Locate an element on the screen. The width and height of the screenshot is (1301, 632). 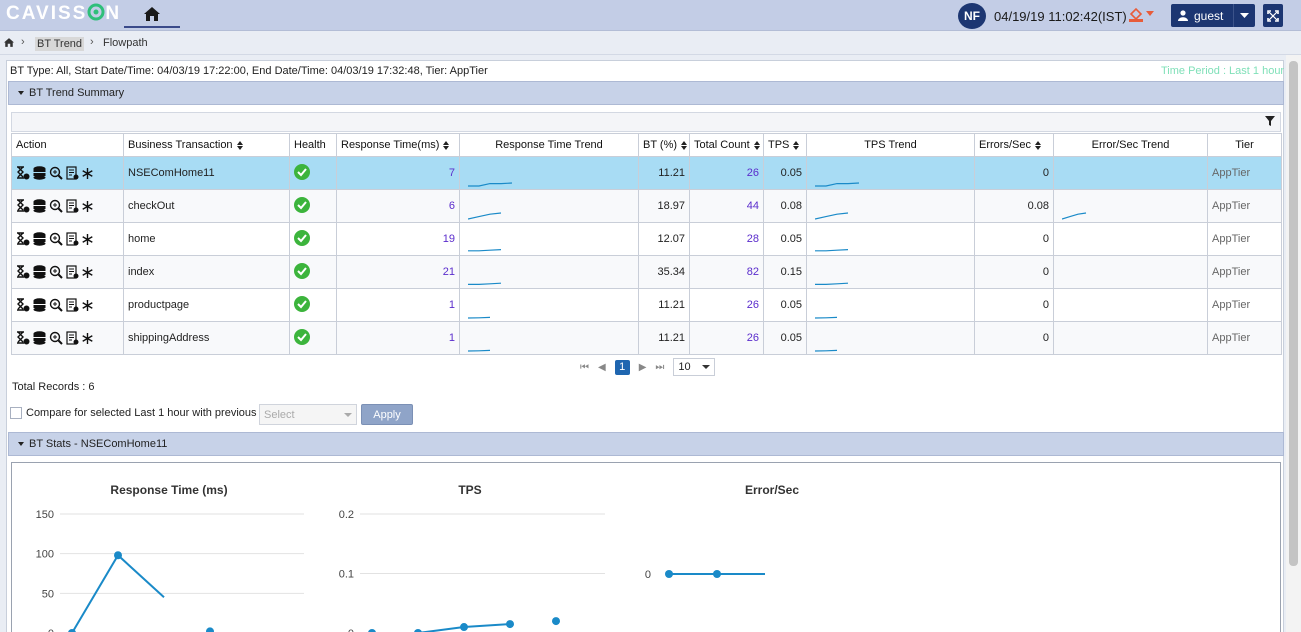
response-time-value: 19 is located at coordinates (398, 239).